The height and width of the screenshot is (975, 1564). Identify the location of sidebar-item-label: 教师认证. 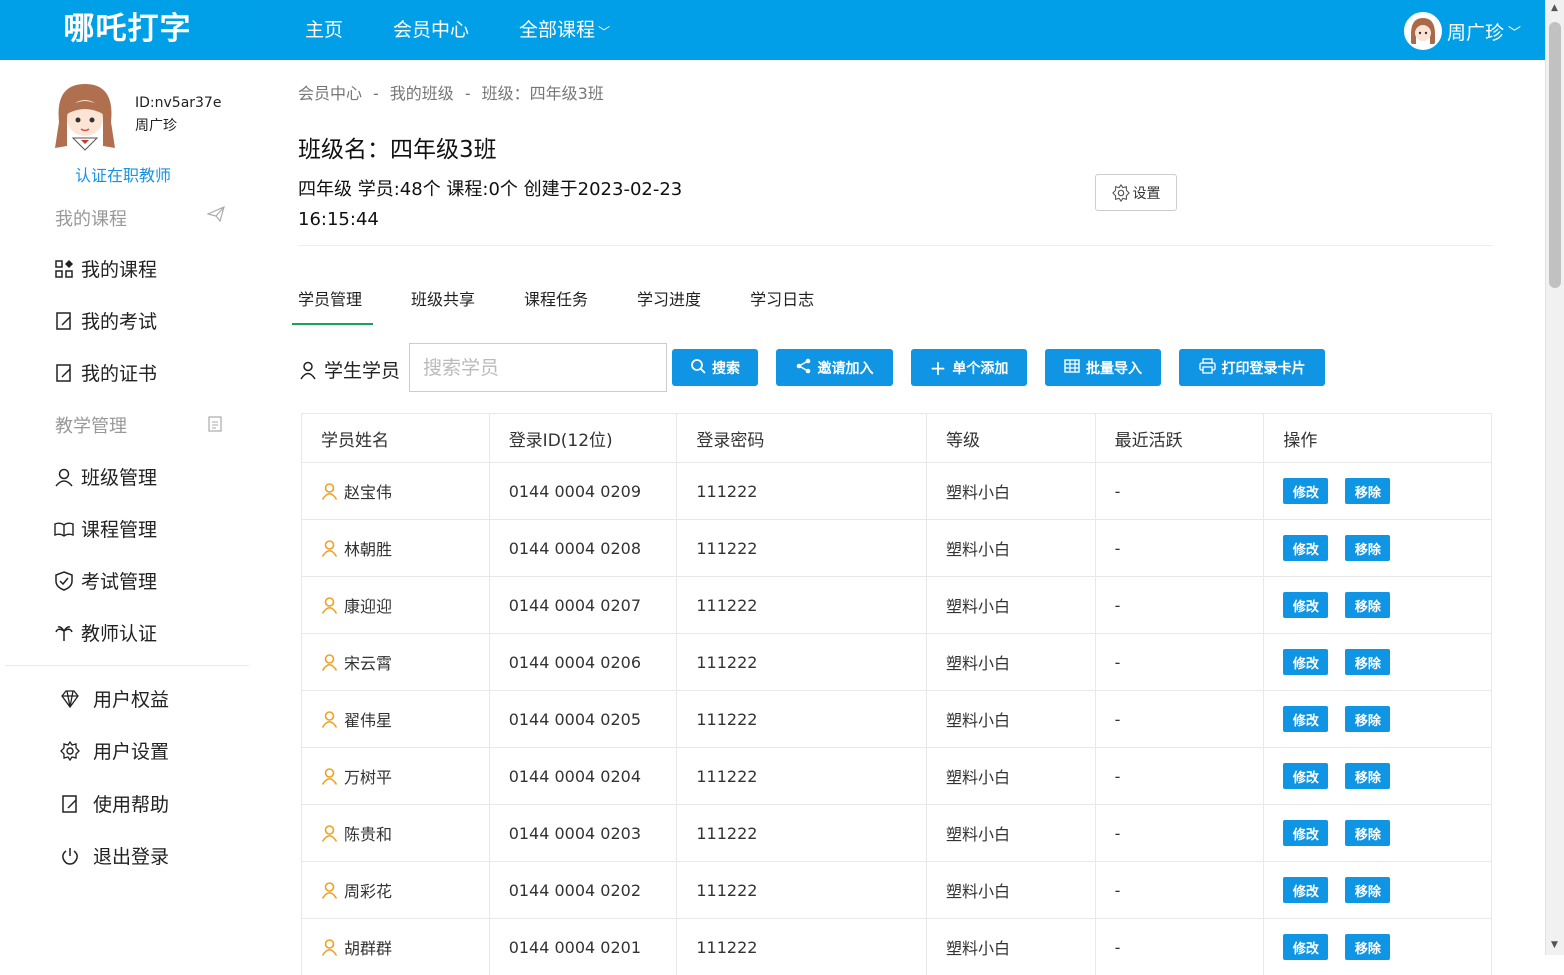
(119, 634).